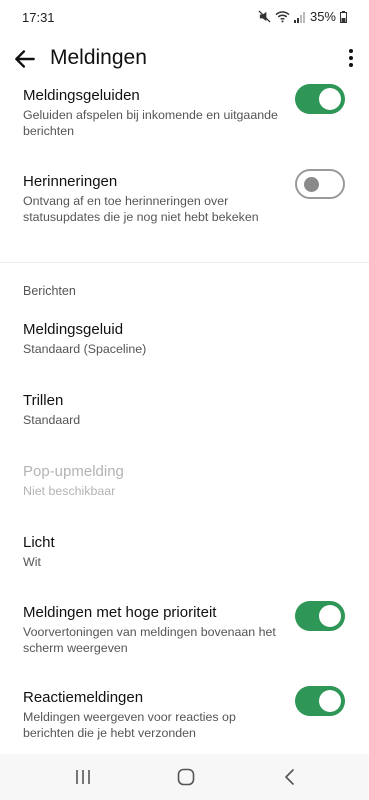 The image size is (369, 800). I want to click on signal-icon, so click(299, 17).